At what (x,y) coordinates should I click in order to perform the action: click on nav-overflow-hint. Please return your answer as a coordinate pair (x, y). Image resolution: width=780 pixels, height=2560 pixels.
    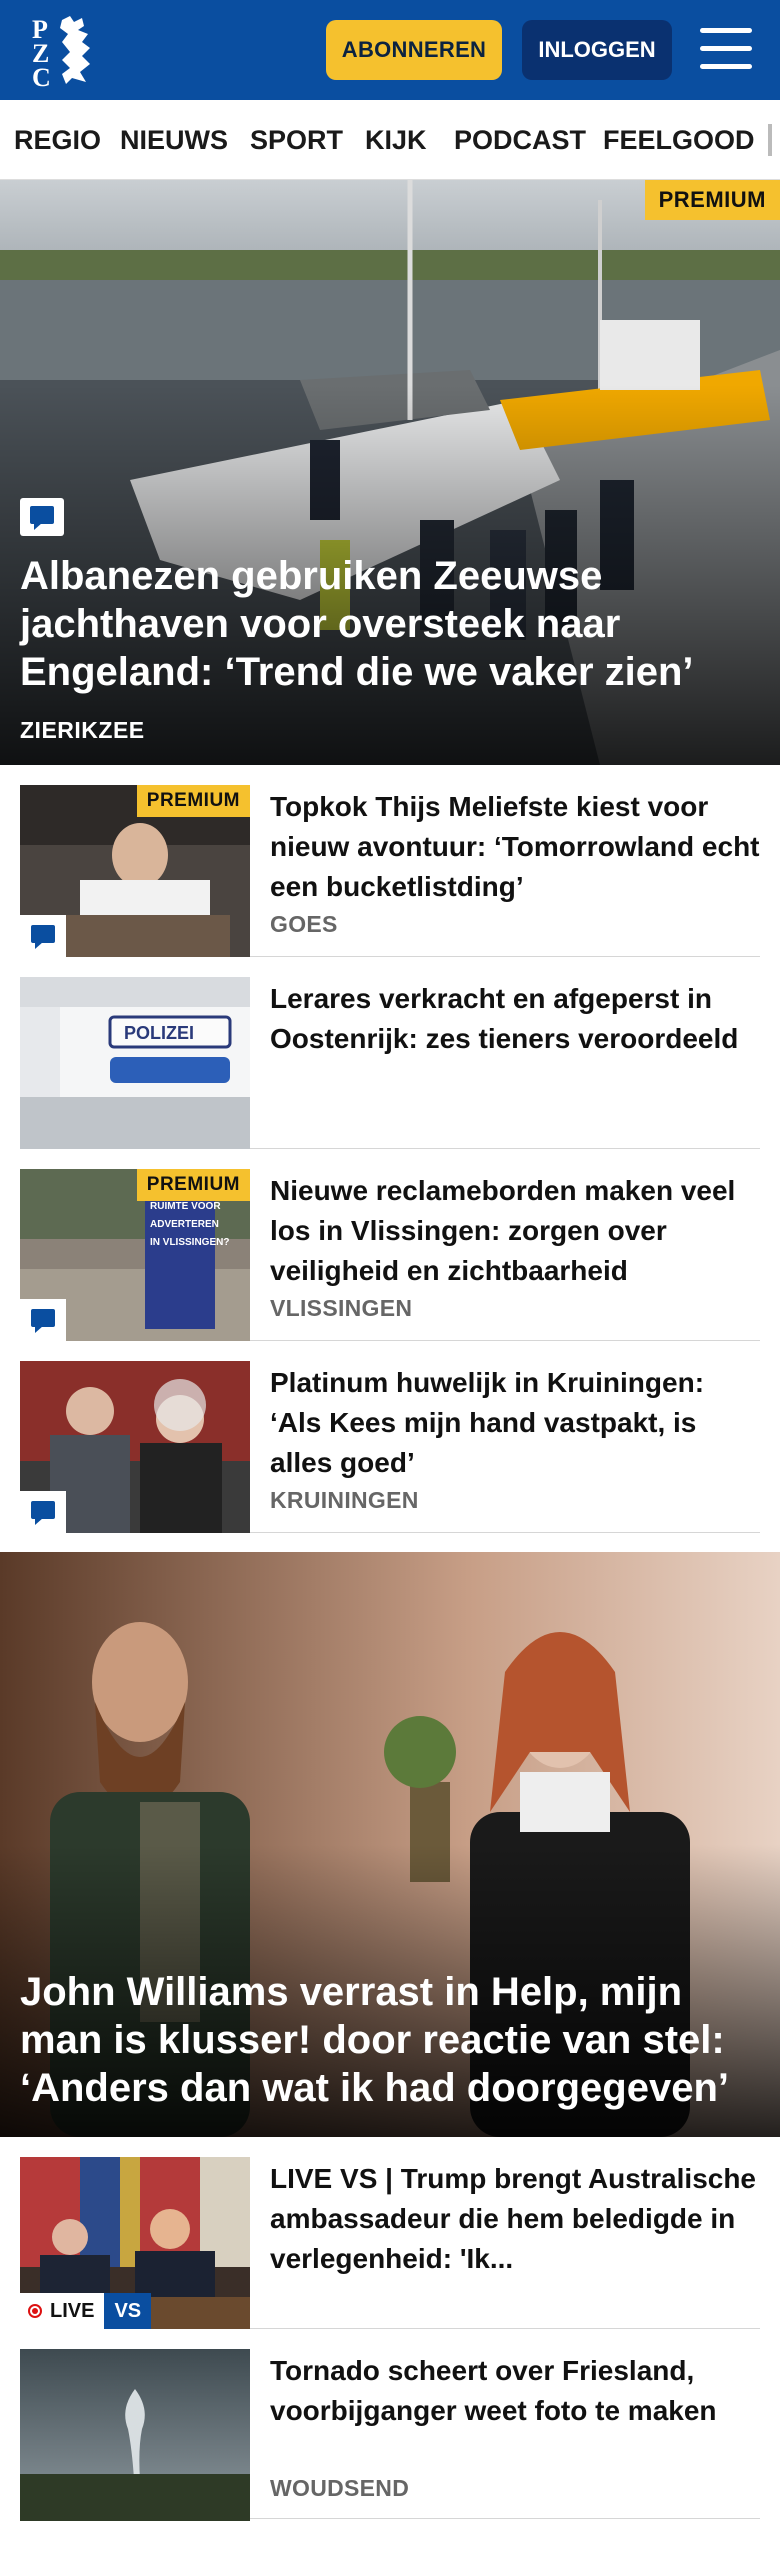
    Looking at the image, I should click on (770, 140).